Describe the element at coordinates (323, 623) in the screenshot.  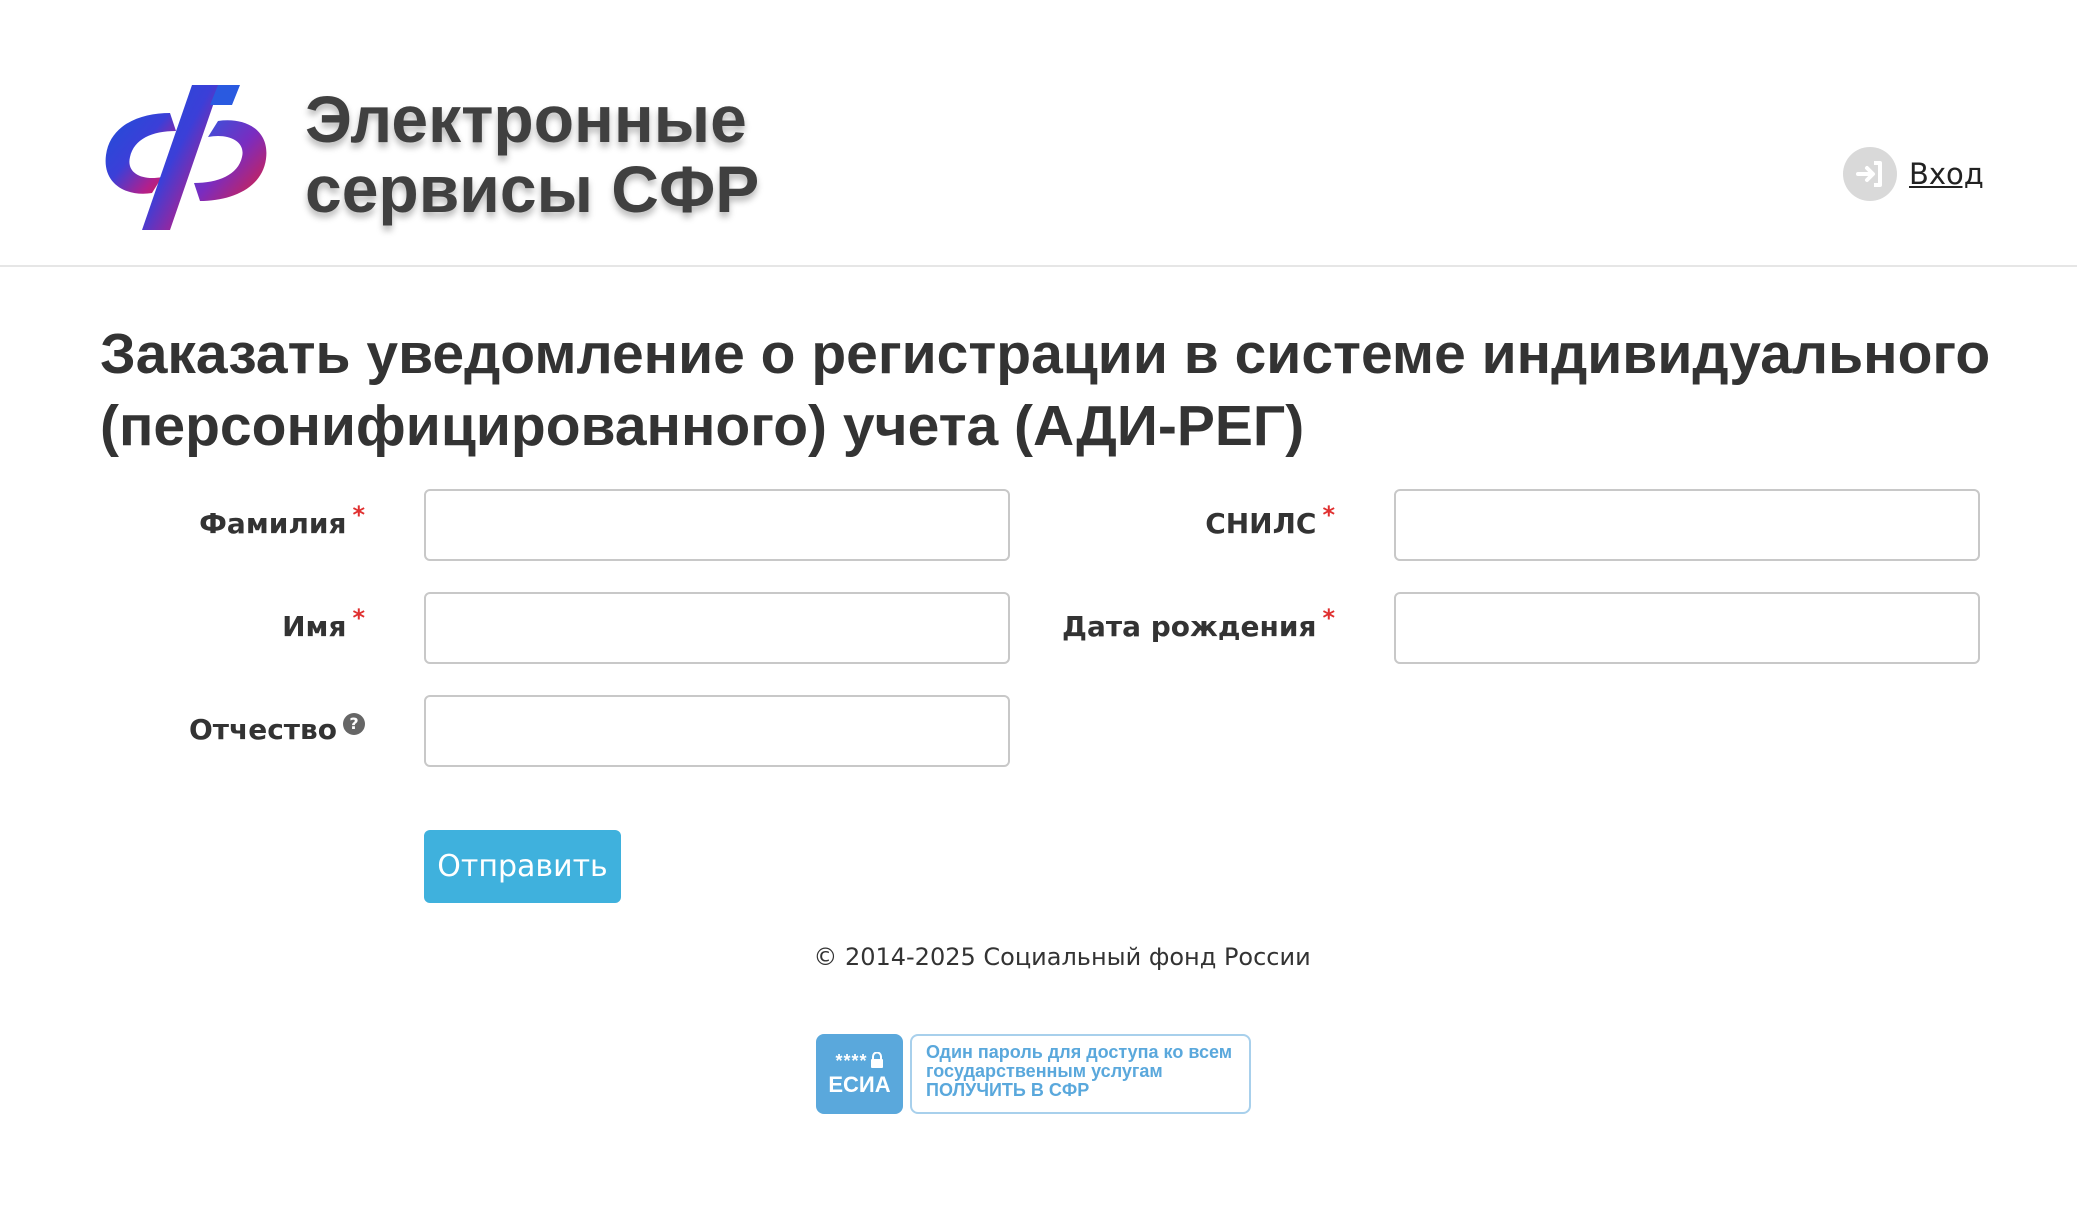
I see `name-label: Имя *` at that location.